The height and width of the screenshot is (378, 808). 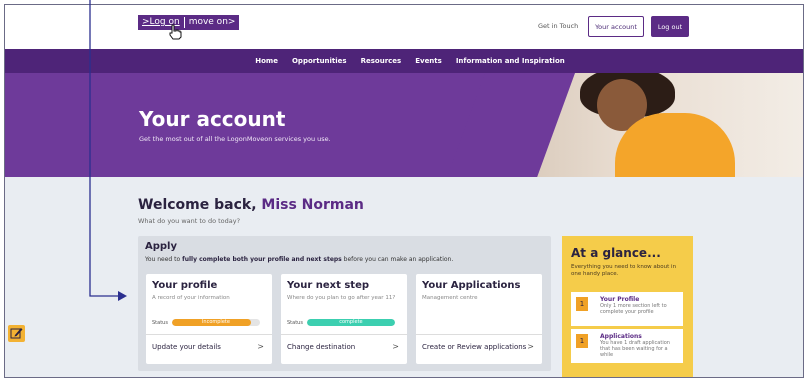 I want to click on edit-icon-glyph, so click(x=16, y=333).